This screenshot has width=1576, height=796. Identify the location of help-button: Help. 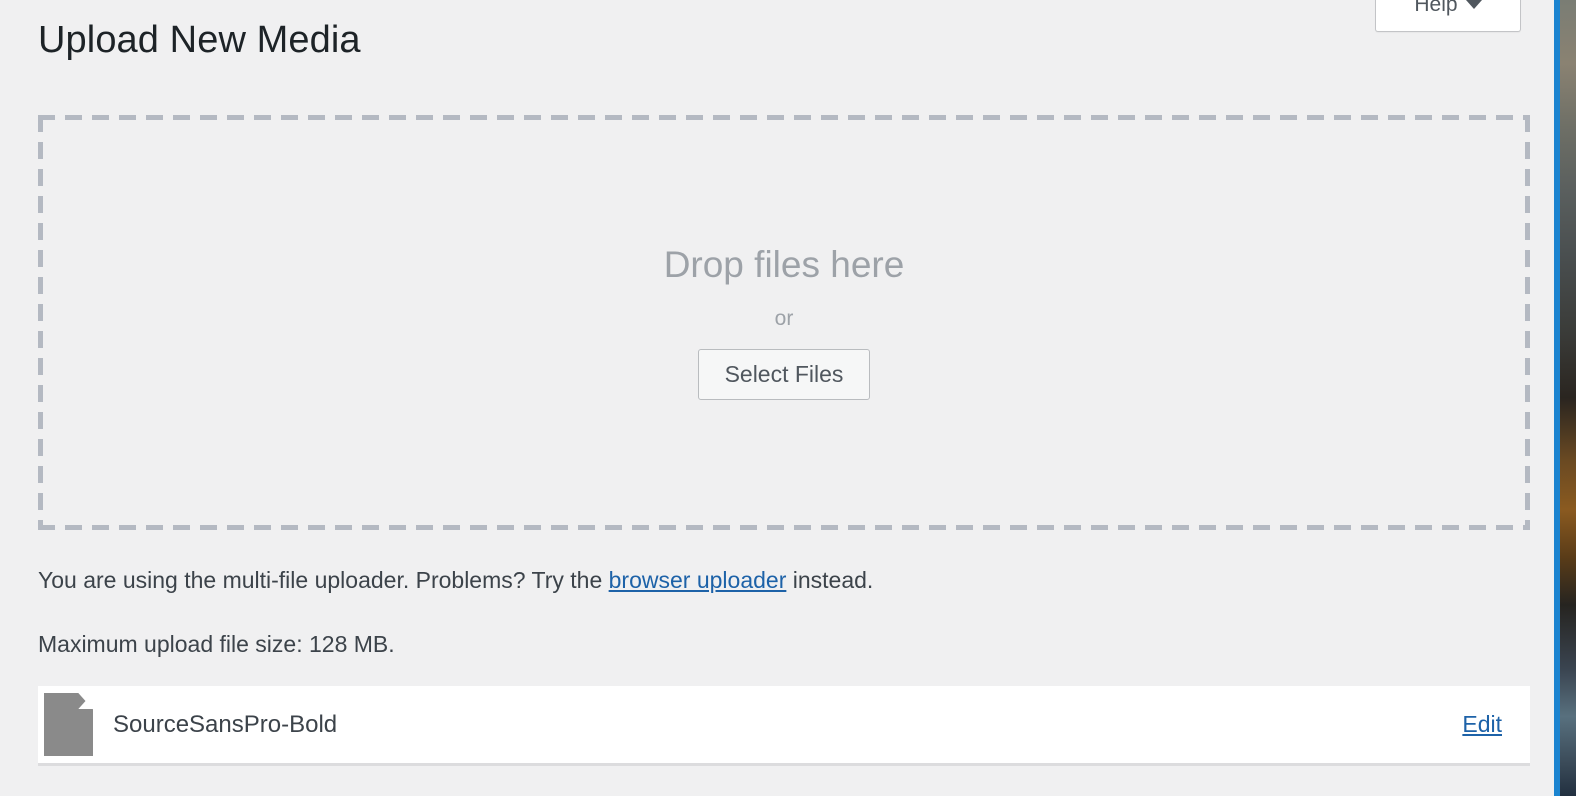
(1448, 16).